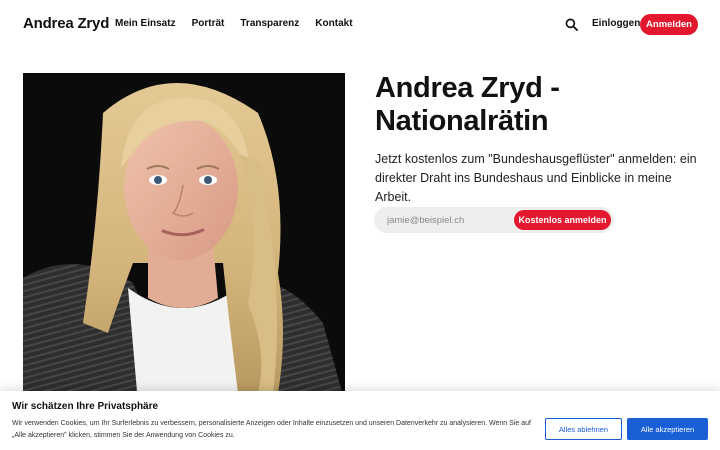 This screenshot has width=720, height=450. What do you see at coordinates (269, 23) in the screenshot?
I see `nav-item-transparenz: Transparenz` at bounding box center [269, 23].